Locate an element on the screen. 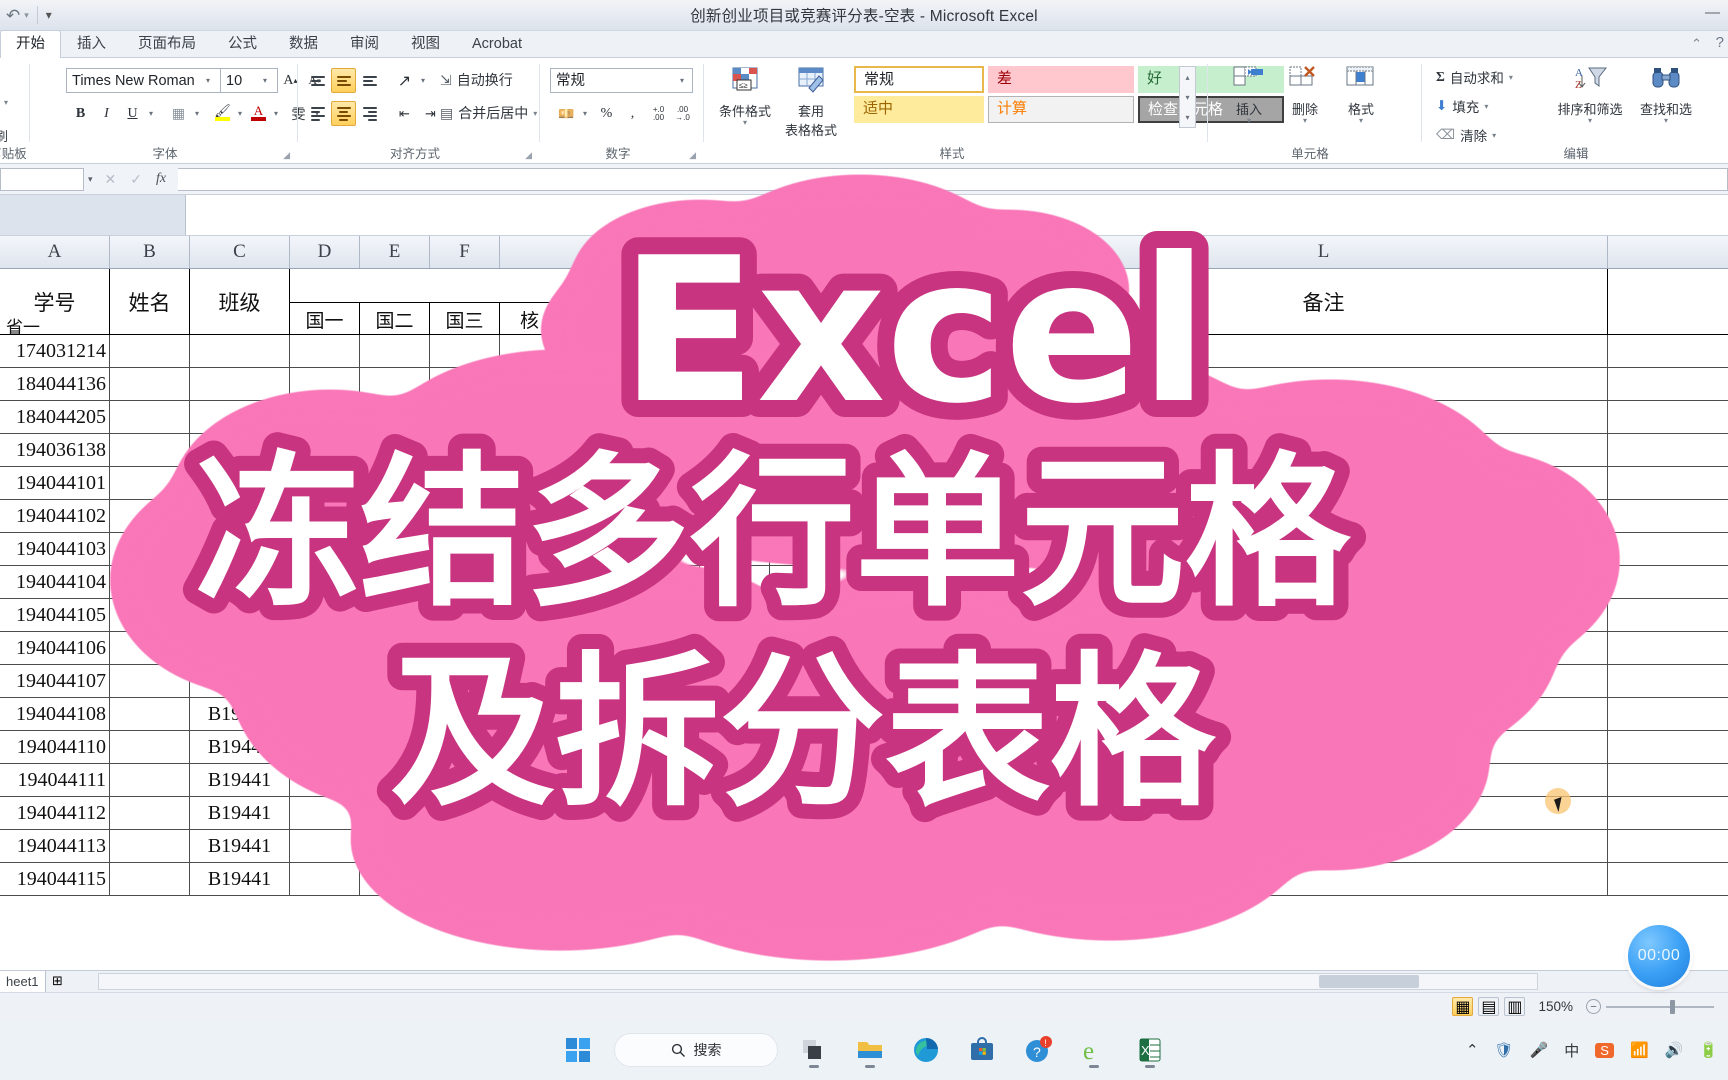 This screenshot has width=1728, height=1080. accounting-format-button: 💴 is located at coordinates (566, 113).